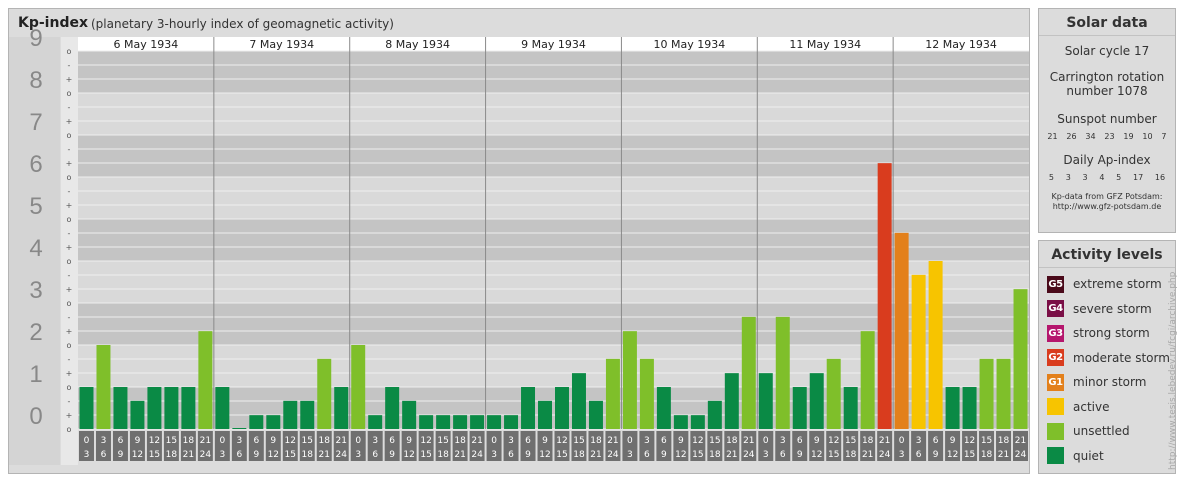 The height and width of the screenshot is (480, 1184). What do you see at coordinates (1107, 207) in the screenshot?
I see `credit-link: http://www.gfz-potsdam.de` at bounding box center [1107, 207].